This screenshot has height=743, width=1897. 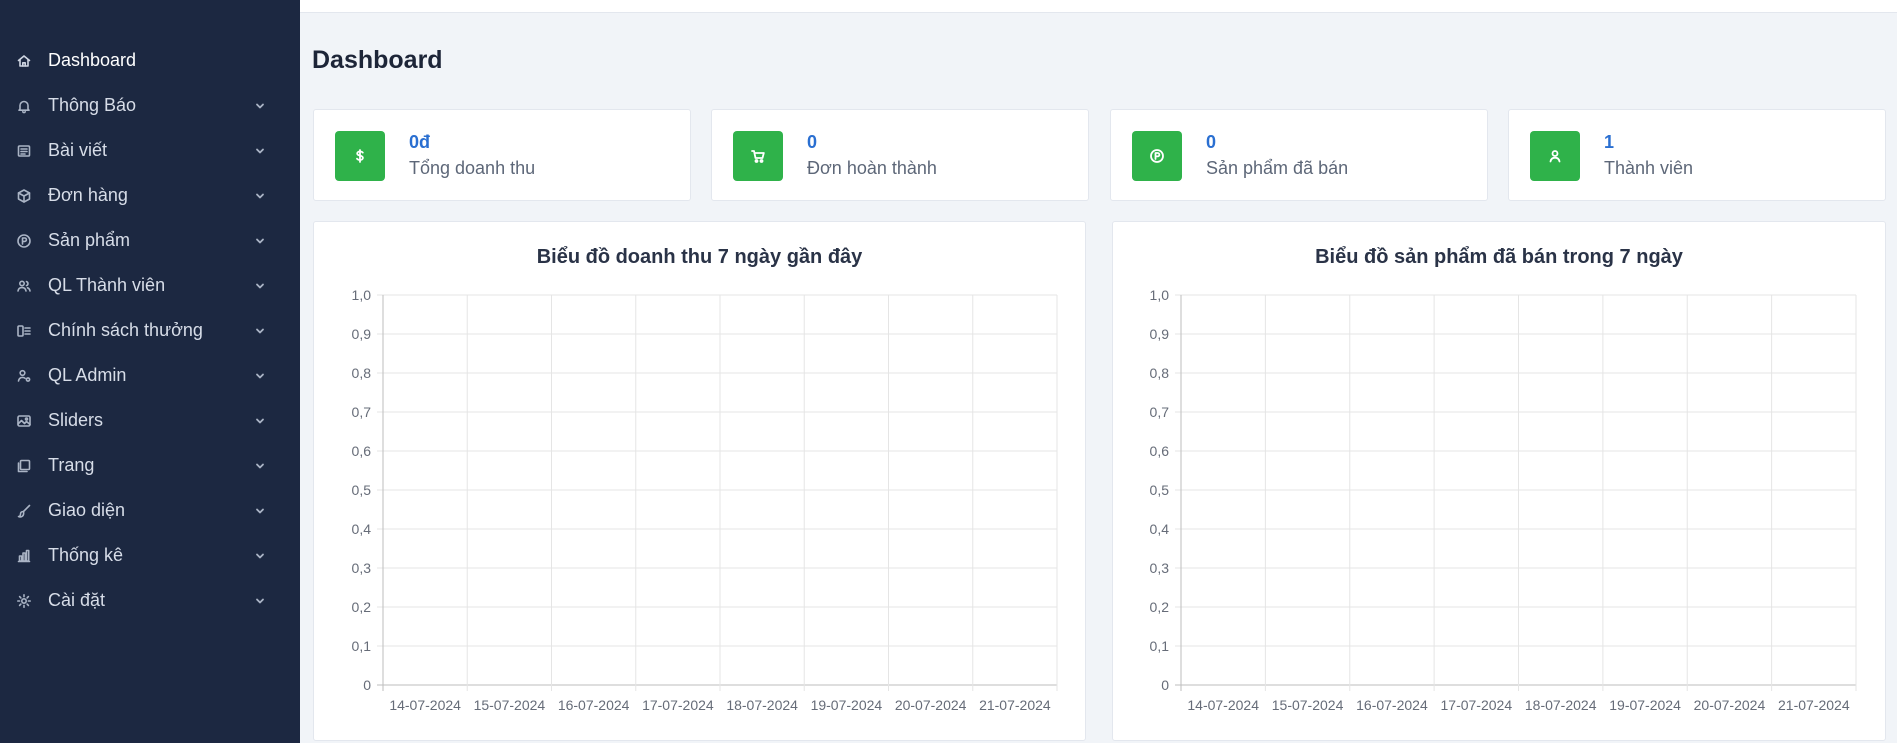 I want to click on stat-value: 1, so click(x=1609, y=142).